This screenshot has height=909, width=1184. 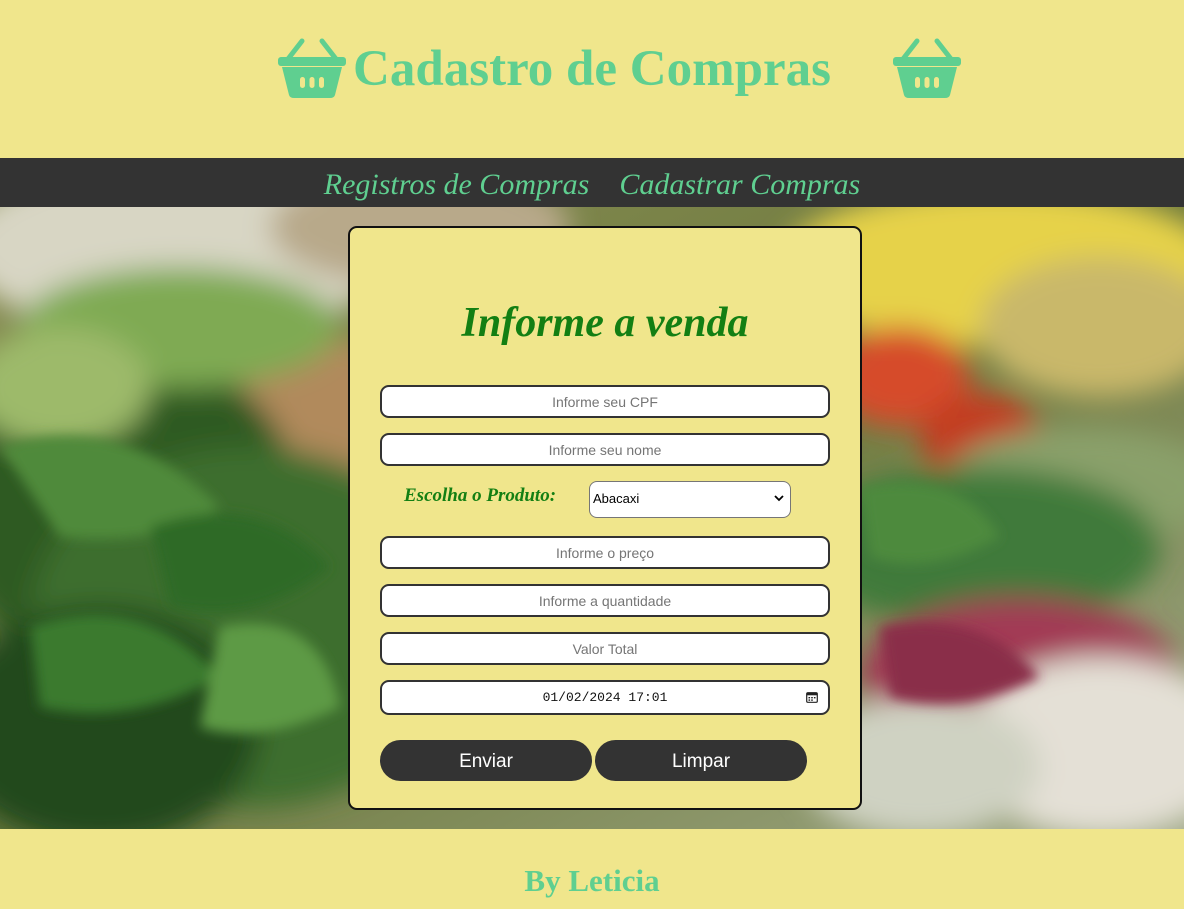 I want to click on nav-link-registros-de-compras: Registros de Compras, so click(x=457, y=185).